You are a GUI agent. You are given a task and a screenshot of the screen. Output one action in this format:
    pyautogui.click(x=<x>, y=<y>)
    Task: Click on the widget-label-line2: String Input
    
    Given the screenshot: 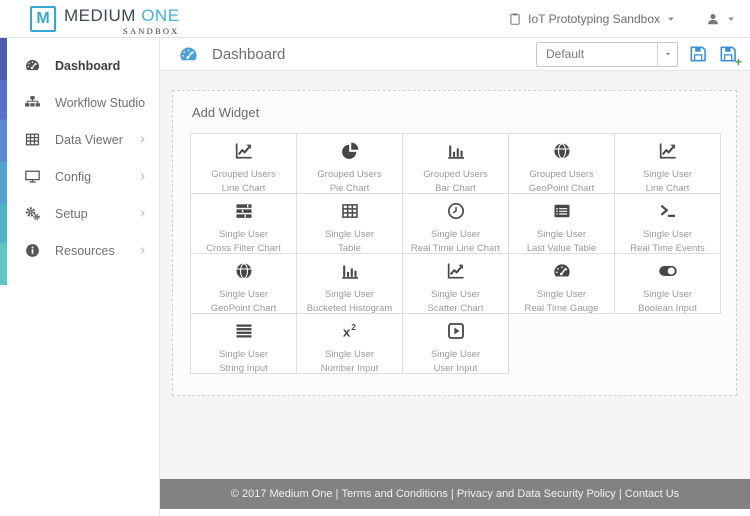 What is the action you would take?
    pyautogui.click(x=243, y=369)
    